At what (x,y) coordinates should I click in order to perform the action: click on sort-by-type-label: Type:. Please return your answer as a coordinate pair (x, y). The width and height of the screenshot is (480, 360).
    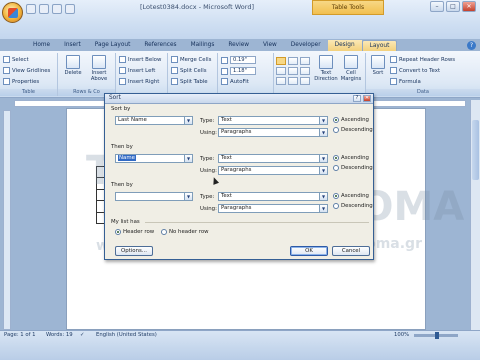
    Looking at the image, I should click on (207, 121).